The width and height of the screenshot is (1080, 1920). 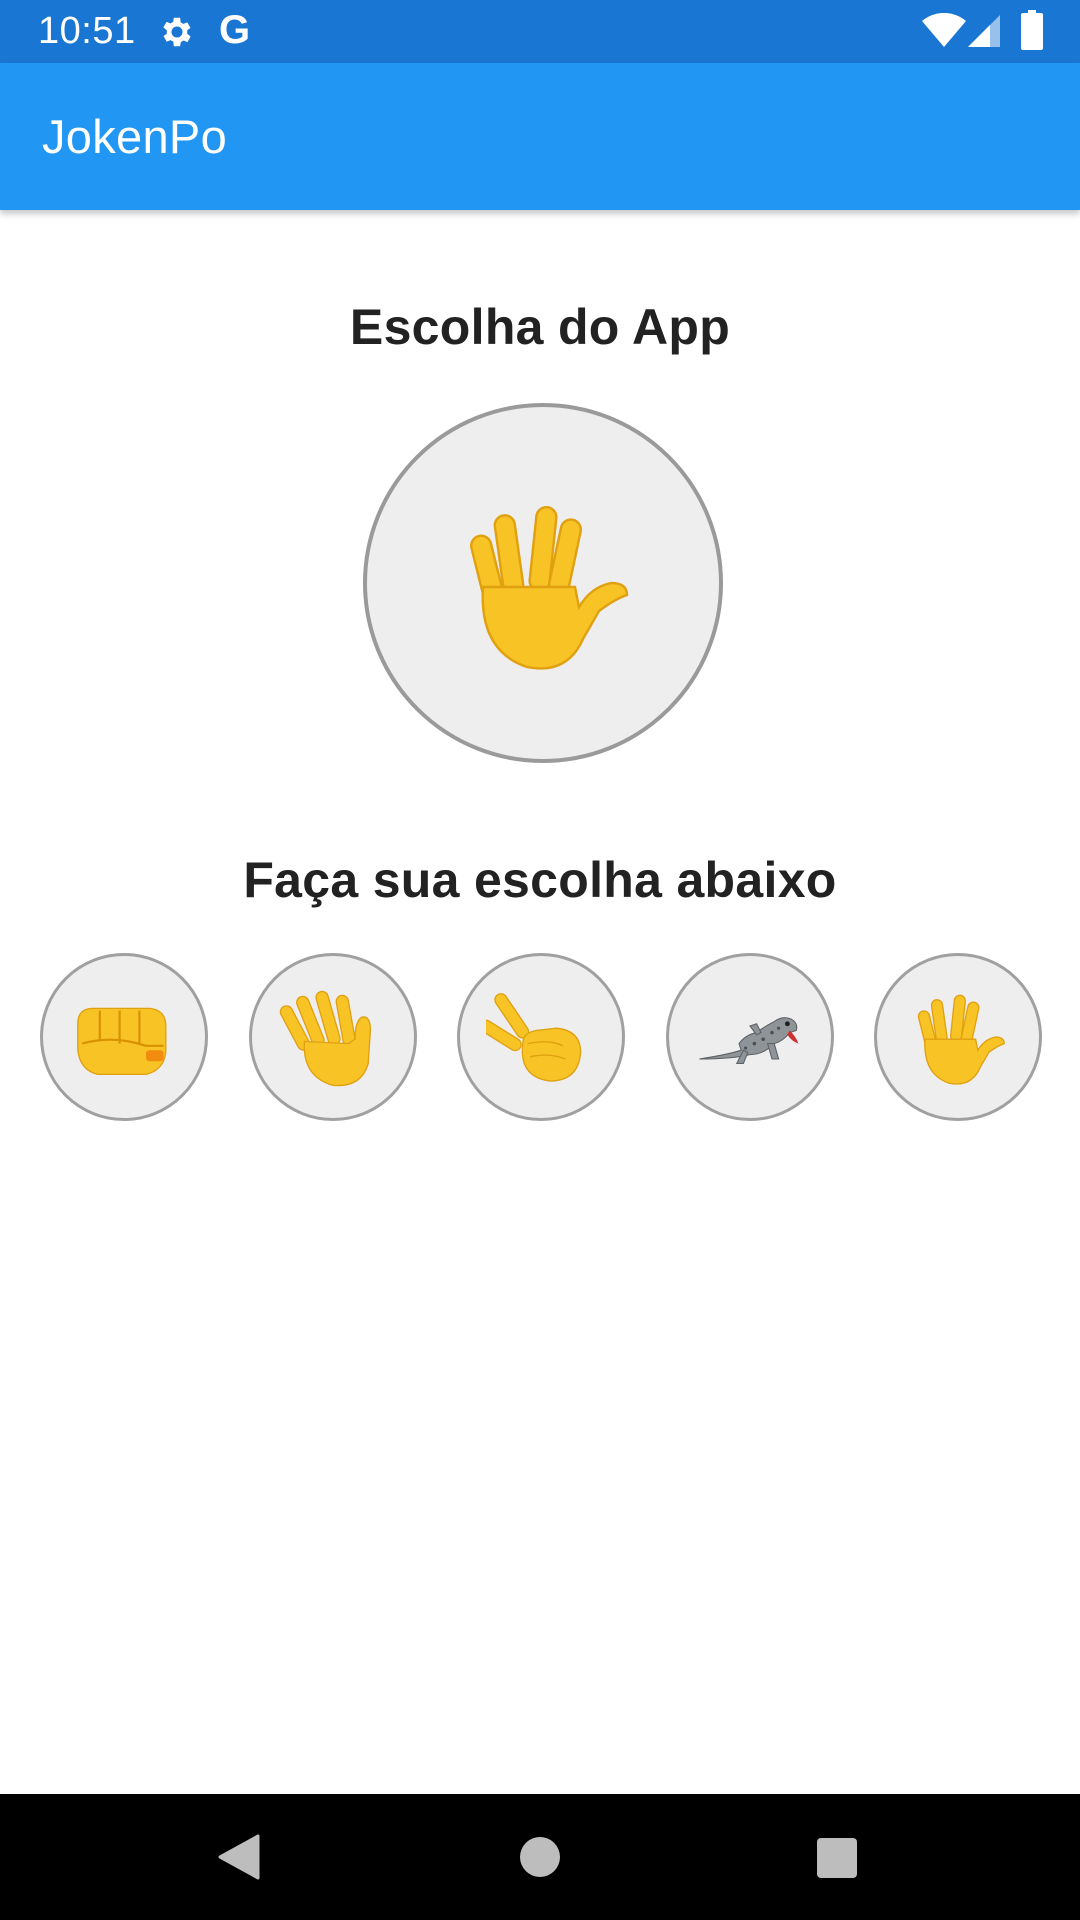 I want to click on home-icon, so click(x=540, y=1857).